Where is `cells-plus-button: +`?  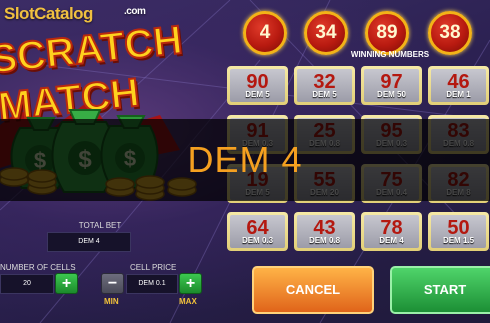 cells-plus-button: + is located at coordinates (66, 283).